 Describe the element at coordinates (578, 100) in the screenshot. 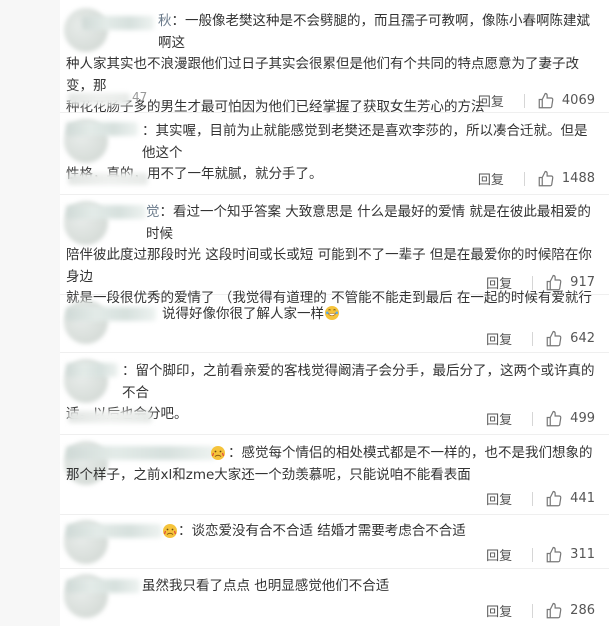

I see `like-count: 4069` at that location.